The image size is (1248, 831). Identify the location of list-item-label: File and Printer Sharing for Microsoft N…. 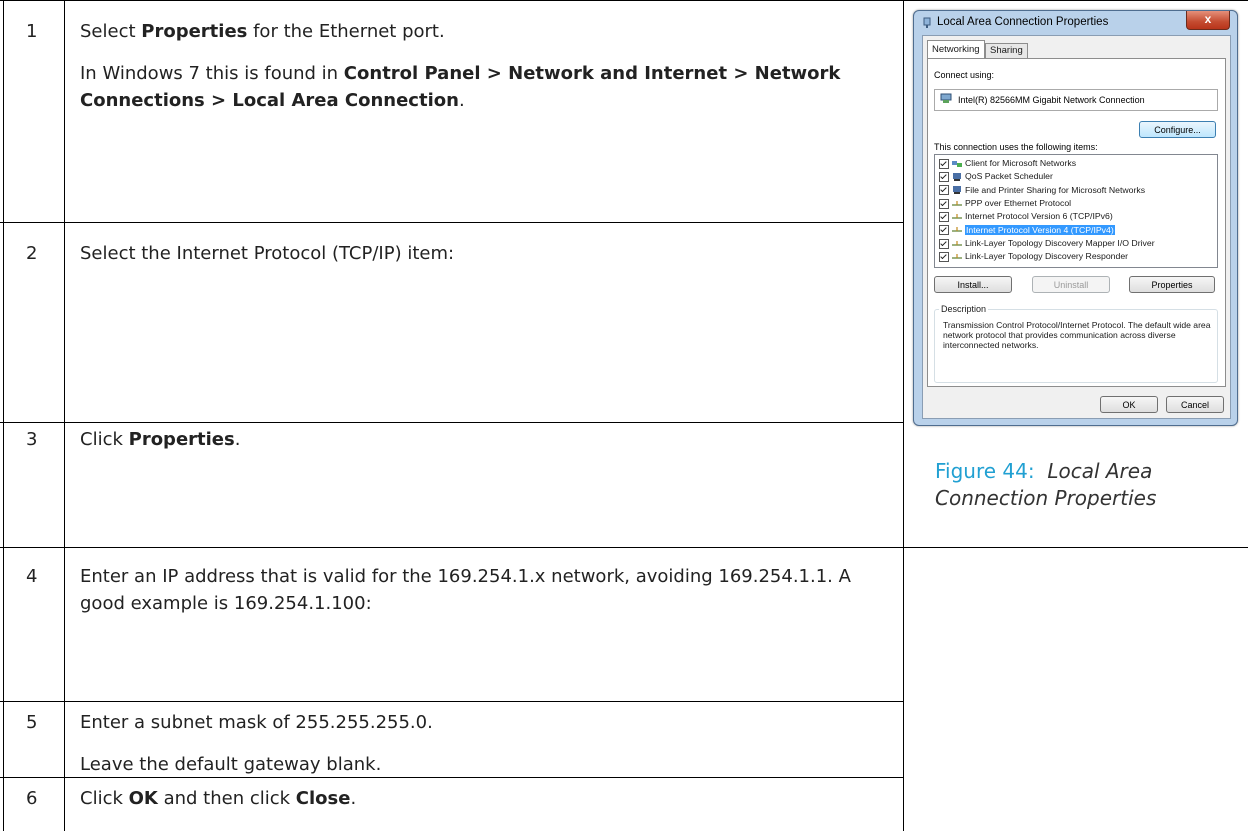
(1055, 189).